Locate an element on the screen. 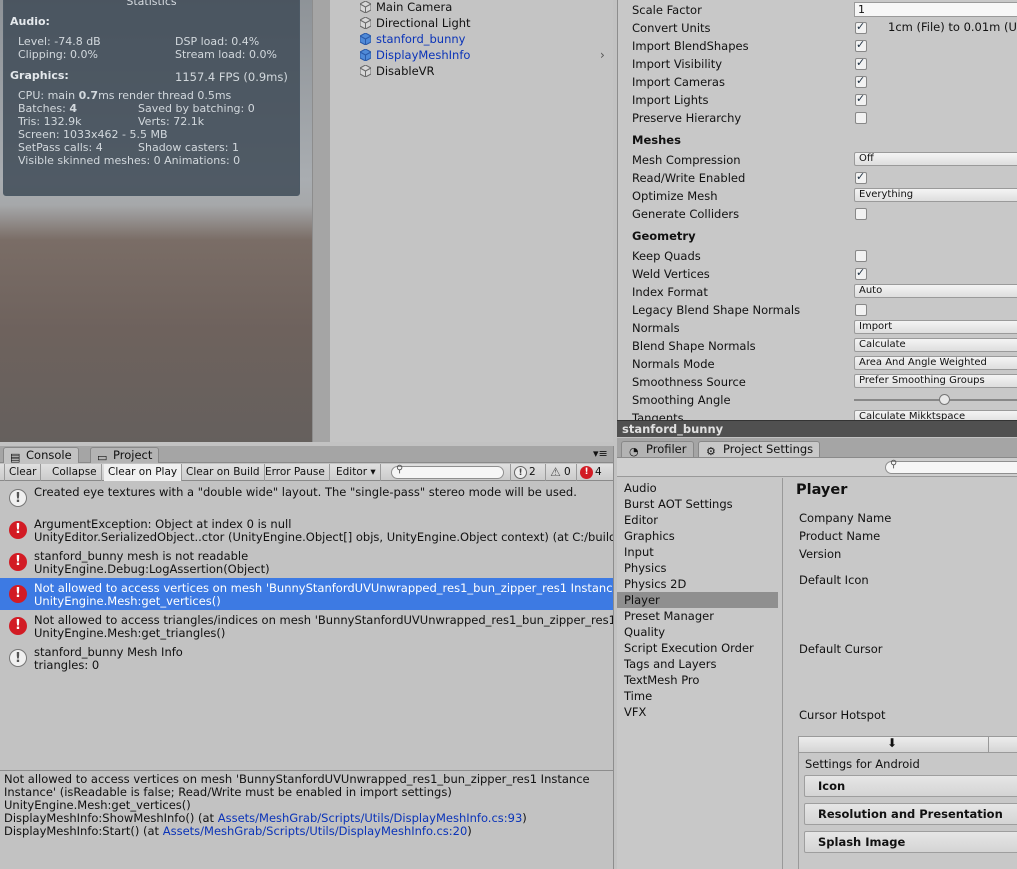  warning-count-toggle: ⚠ 0 is located at coordinates (560, 472).